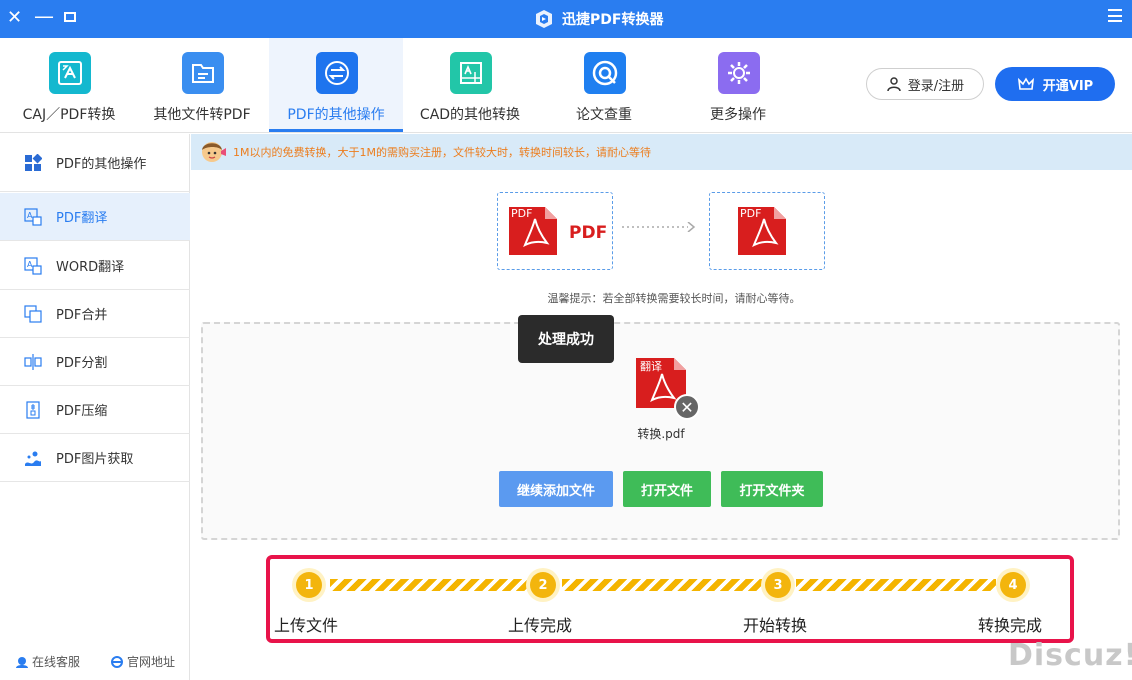  What do you see at coordinates (613, 20) in the screenshot?
I see `app-title-text: 迅捷PDF转换器` at bounding box center [613, 20].